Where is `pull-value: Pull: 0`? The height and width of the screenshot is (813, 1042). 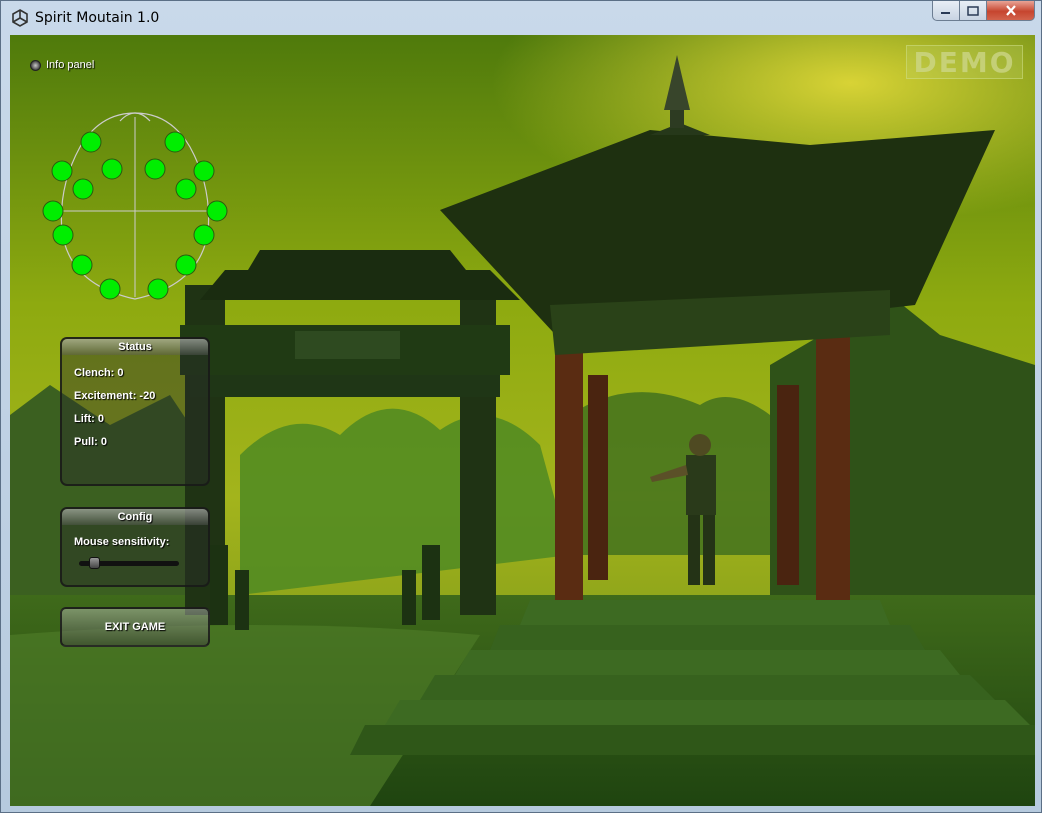
pull-value: Pull: 0 is located at coordinates (91, 442).